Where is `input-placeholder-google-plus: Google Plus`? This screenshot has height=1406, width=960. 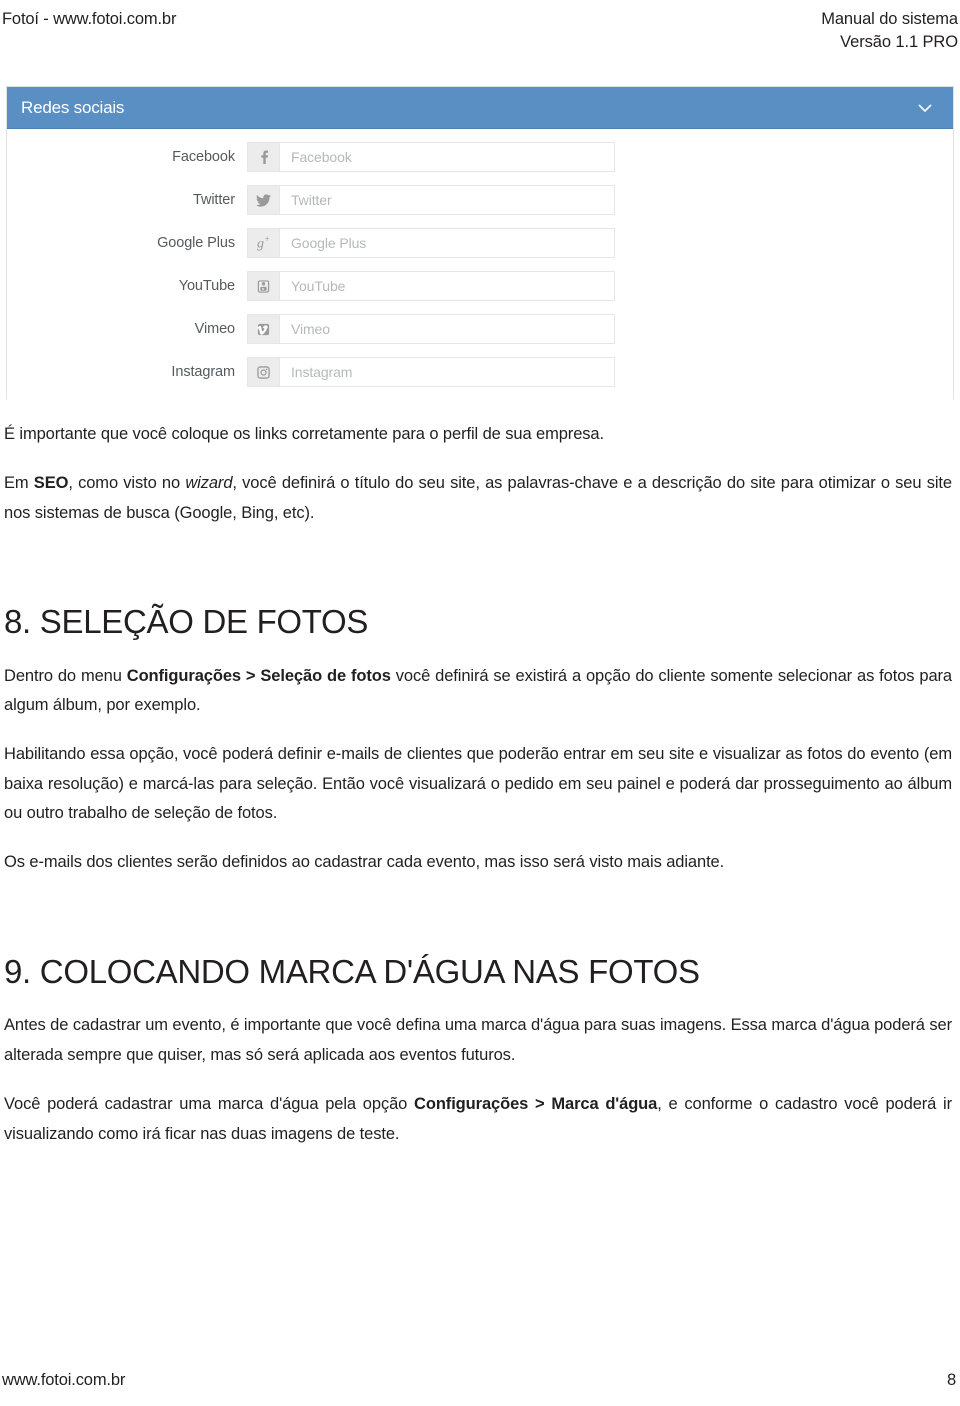
input-placeholder-google-plus: Google Plus is located at coordinates (447, 243).